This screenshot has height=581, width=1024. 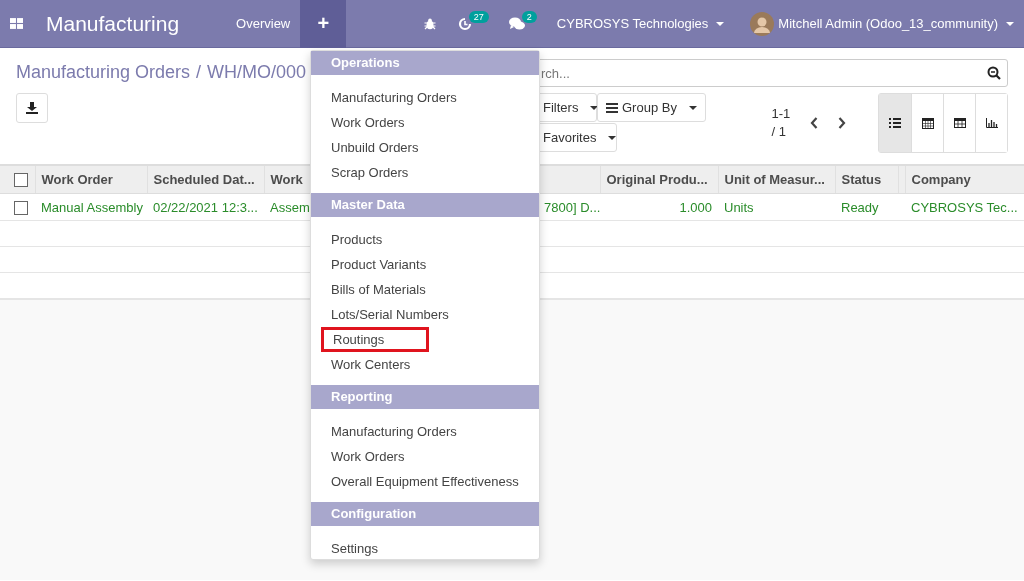 What do you see at coordinates (651, 107) in the screenshot?
I see `filter-dropdown-button: Group By` at bounding box center [651, 107].